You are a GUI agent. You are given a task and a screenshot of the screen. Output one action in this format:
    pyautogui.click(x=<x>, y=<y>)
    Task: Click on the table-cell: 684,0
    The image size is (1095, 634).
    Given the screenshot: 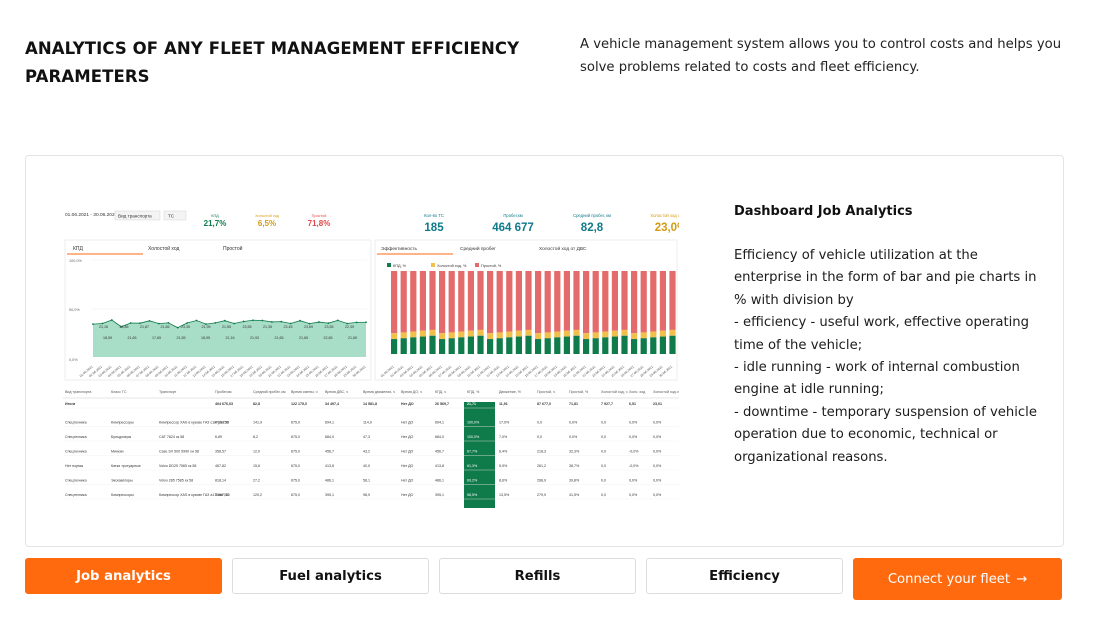 What is the action you would take?
    pyautogui.click(x=439, y=437)
    